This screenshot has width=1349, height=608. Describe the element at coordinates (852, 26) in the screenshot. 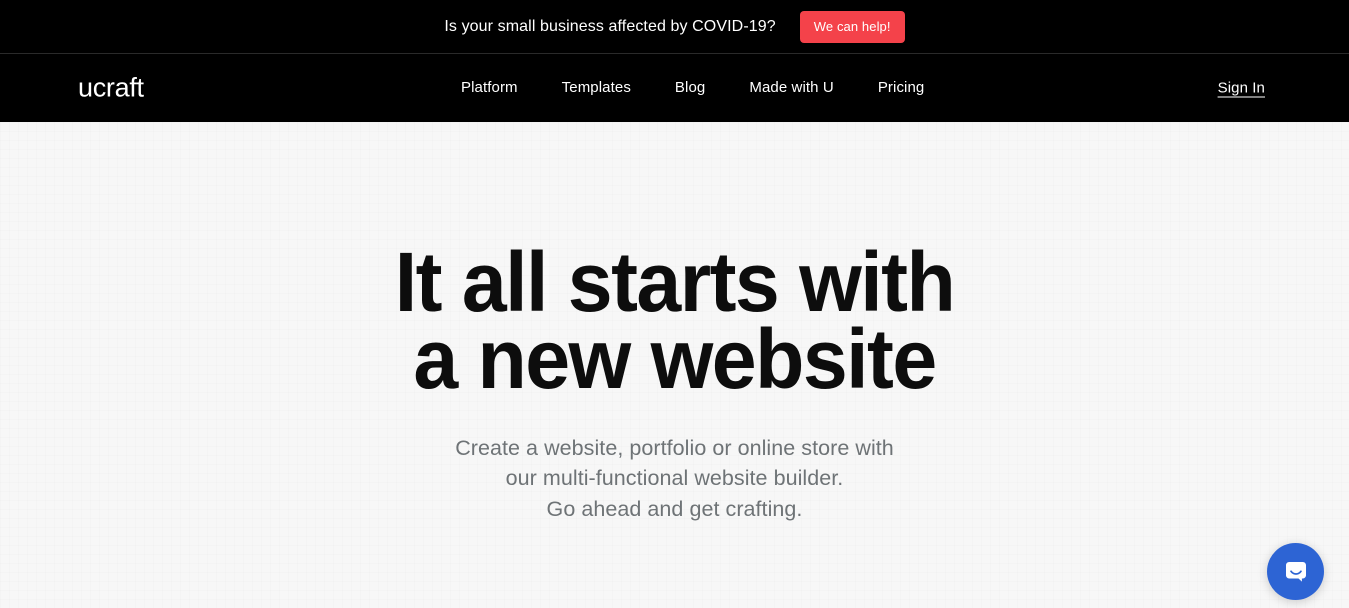

I see `we-can-help-button: We can help!` at that location.